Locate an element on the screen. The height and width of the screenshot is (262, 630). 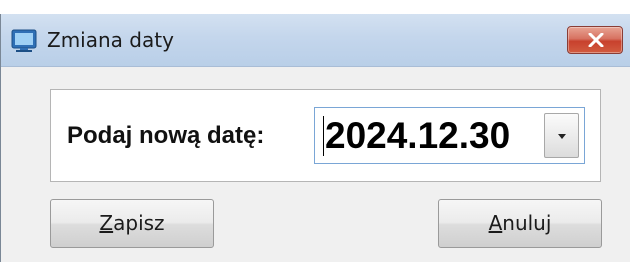
date-input: 2024.12.30 is located at coordinates (417, 136).